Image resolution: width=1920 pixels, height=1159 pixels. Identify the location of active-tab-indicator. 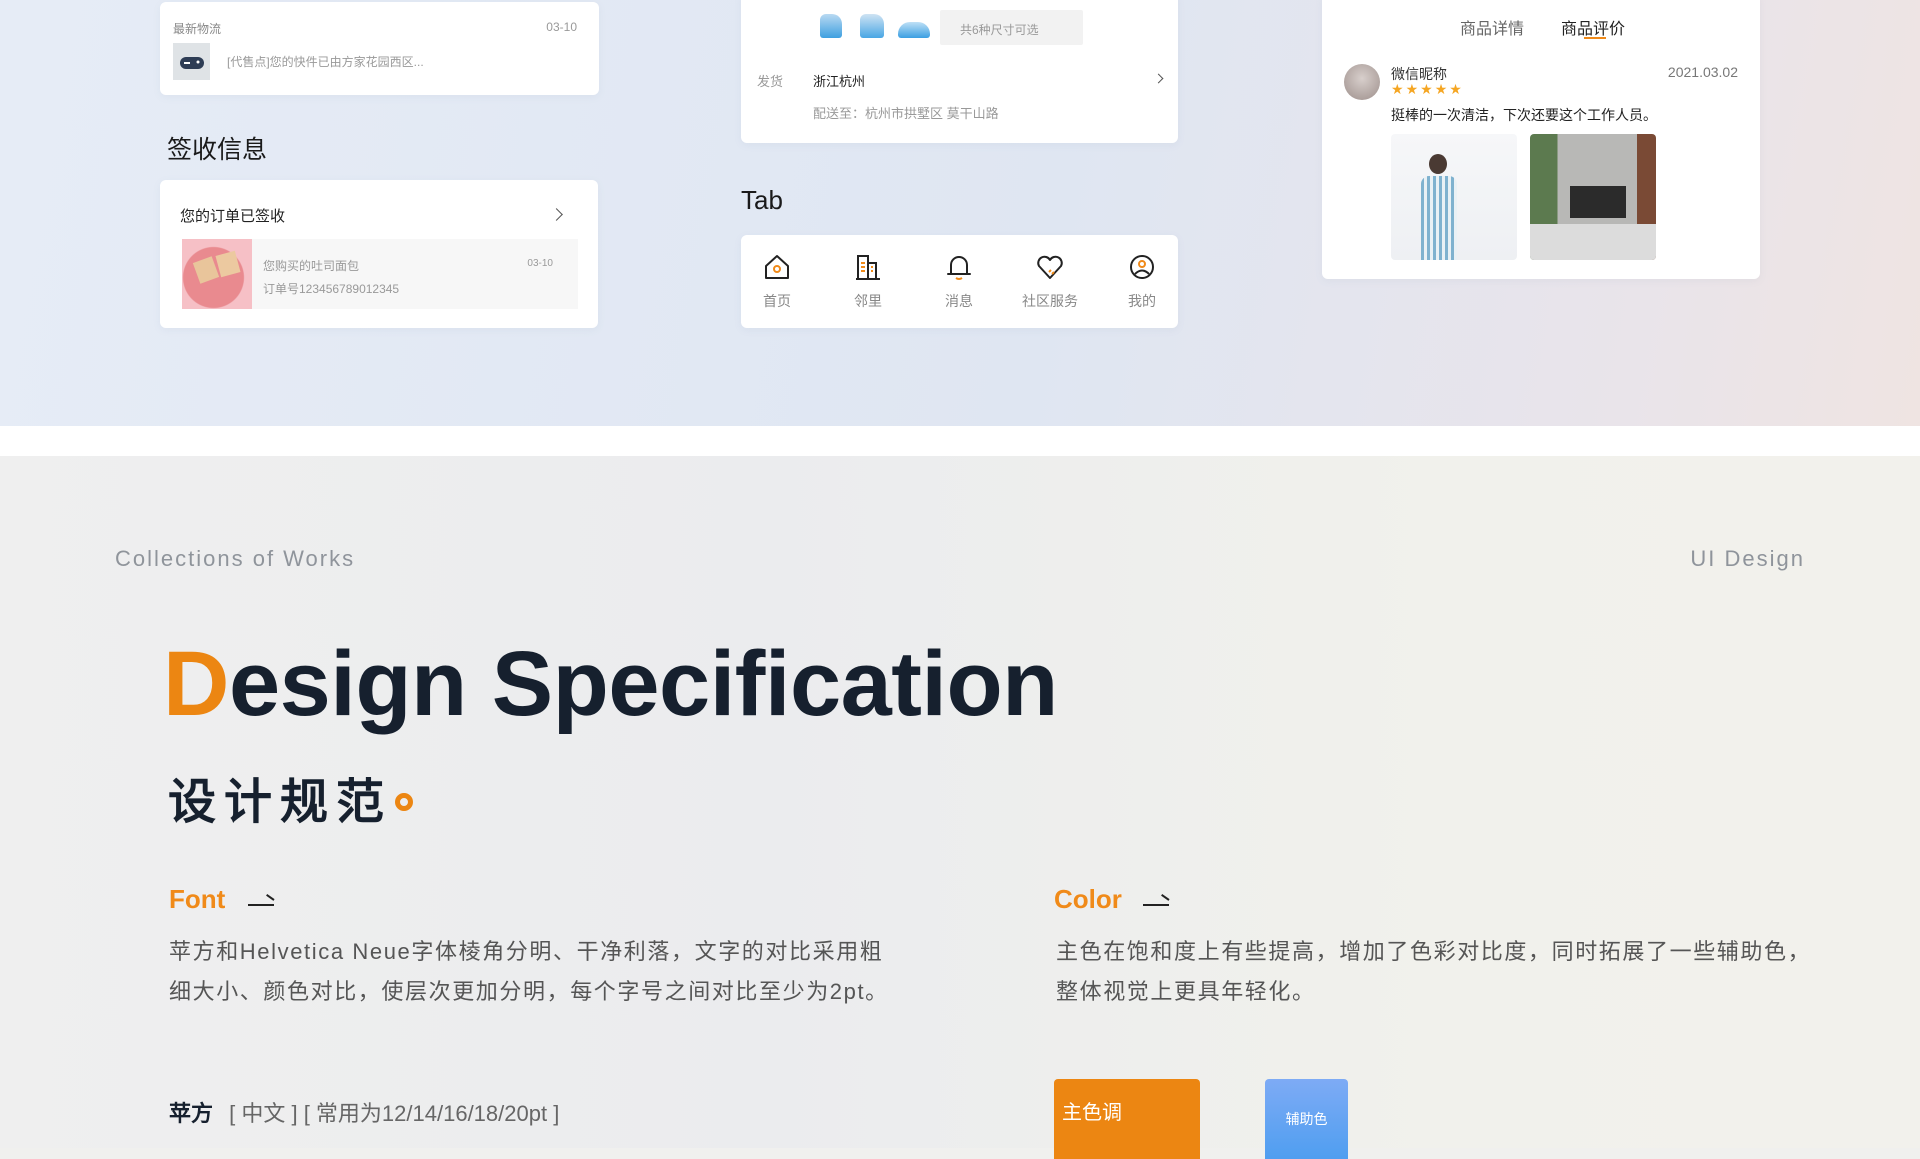
(1595, 38).